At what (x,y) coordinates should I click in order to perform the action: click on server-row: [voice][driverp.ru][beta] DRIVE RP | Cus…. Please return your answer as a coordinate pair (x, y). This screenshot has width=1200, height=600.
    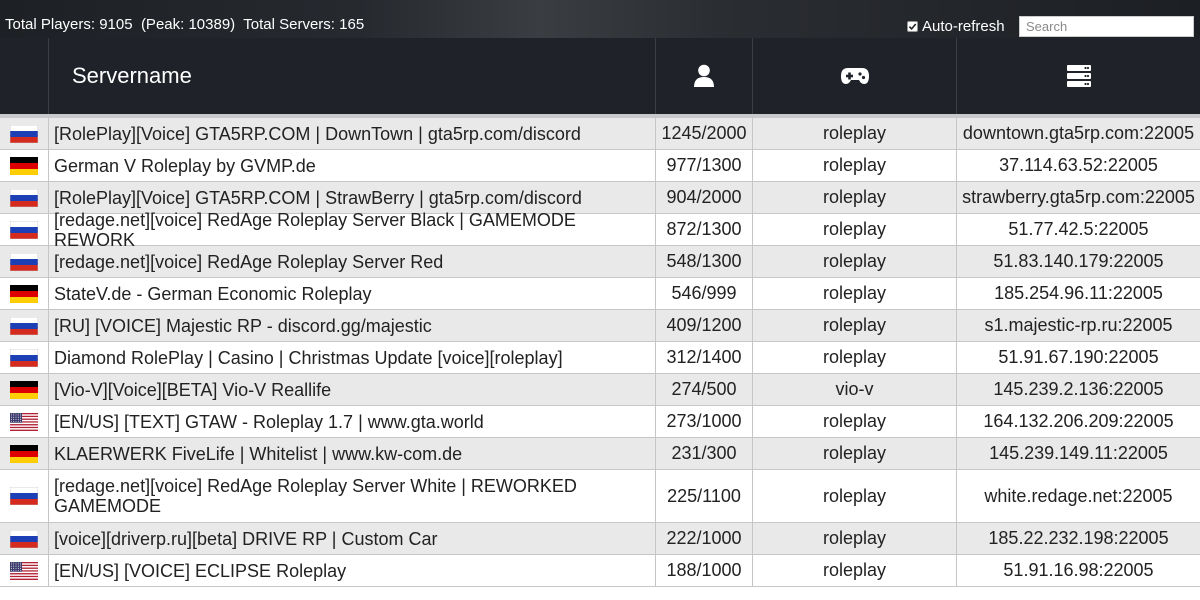
    Looking at the image, I should click on (600, 539).